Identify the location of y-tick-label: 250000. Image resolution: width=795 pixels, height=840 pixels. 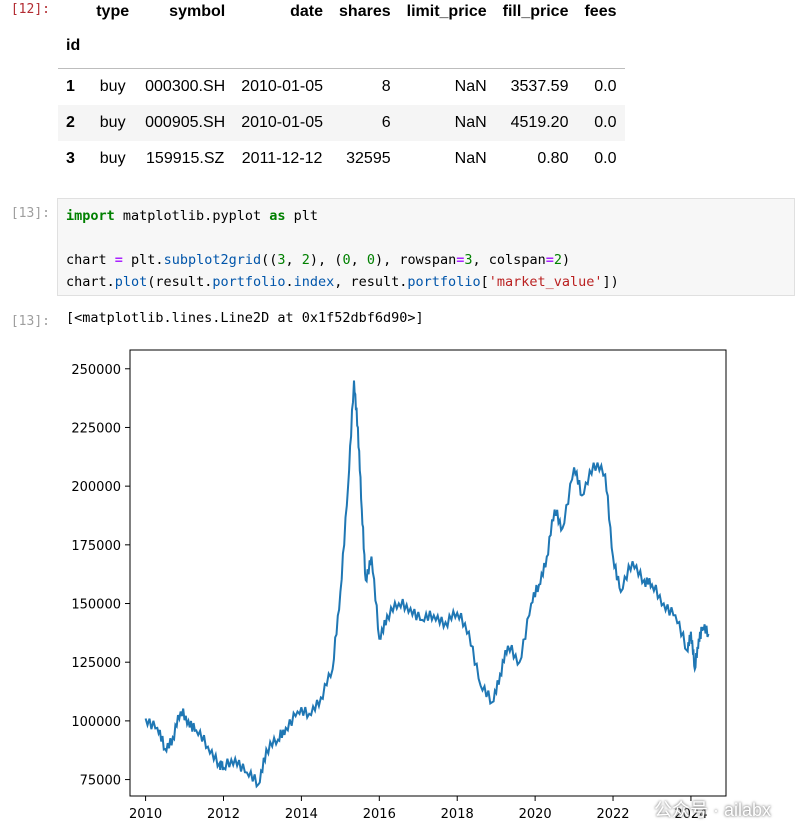
(96, 370).